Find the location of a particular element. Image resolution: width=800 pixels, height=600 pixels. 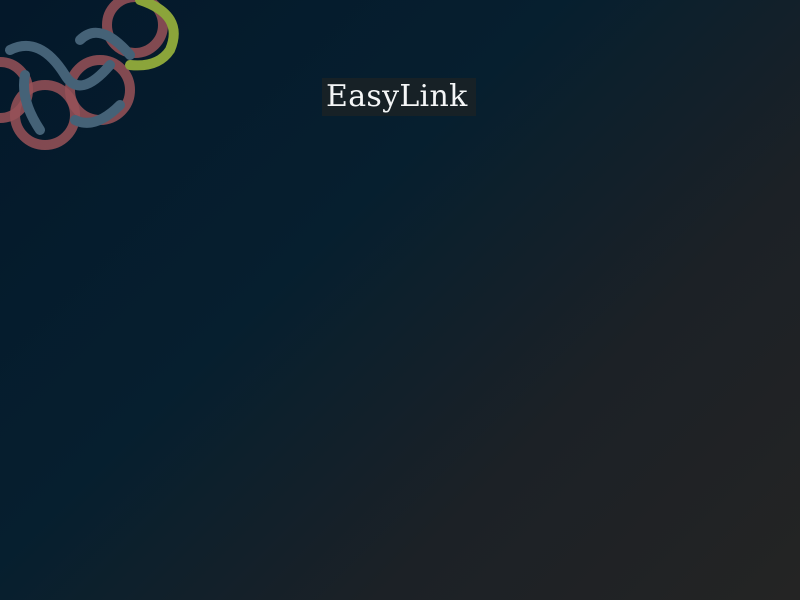

app-title: EasyLink is located at coordinates (397, 96).